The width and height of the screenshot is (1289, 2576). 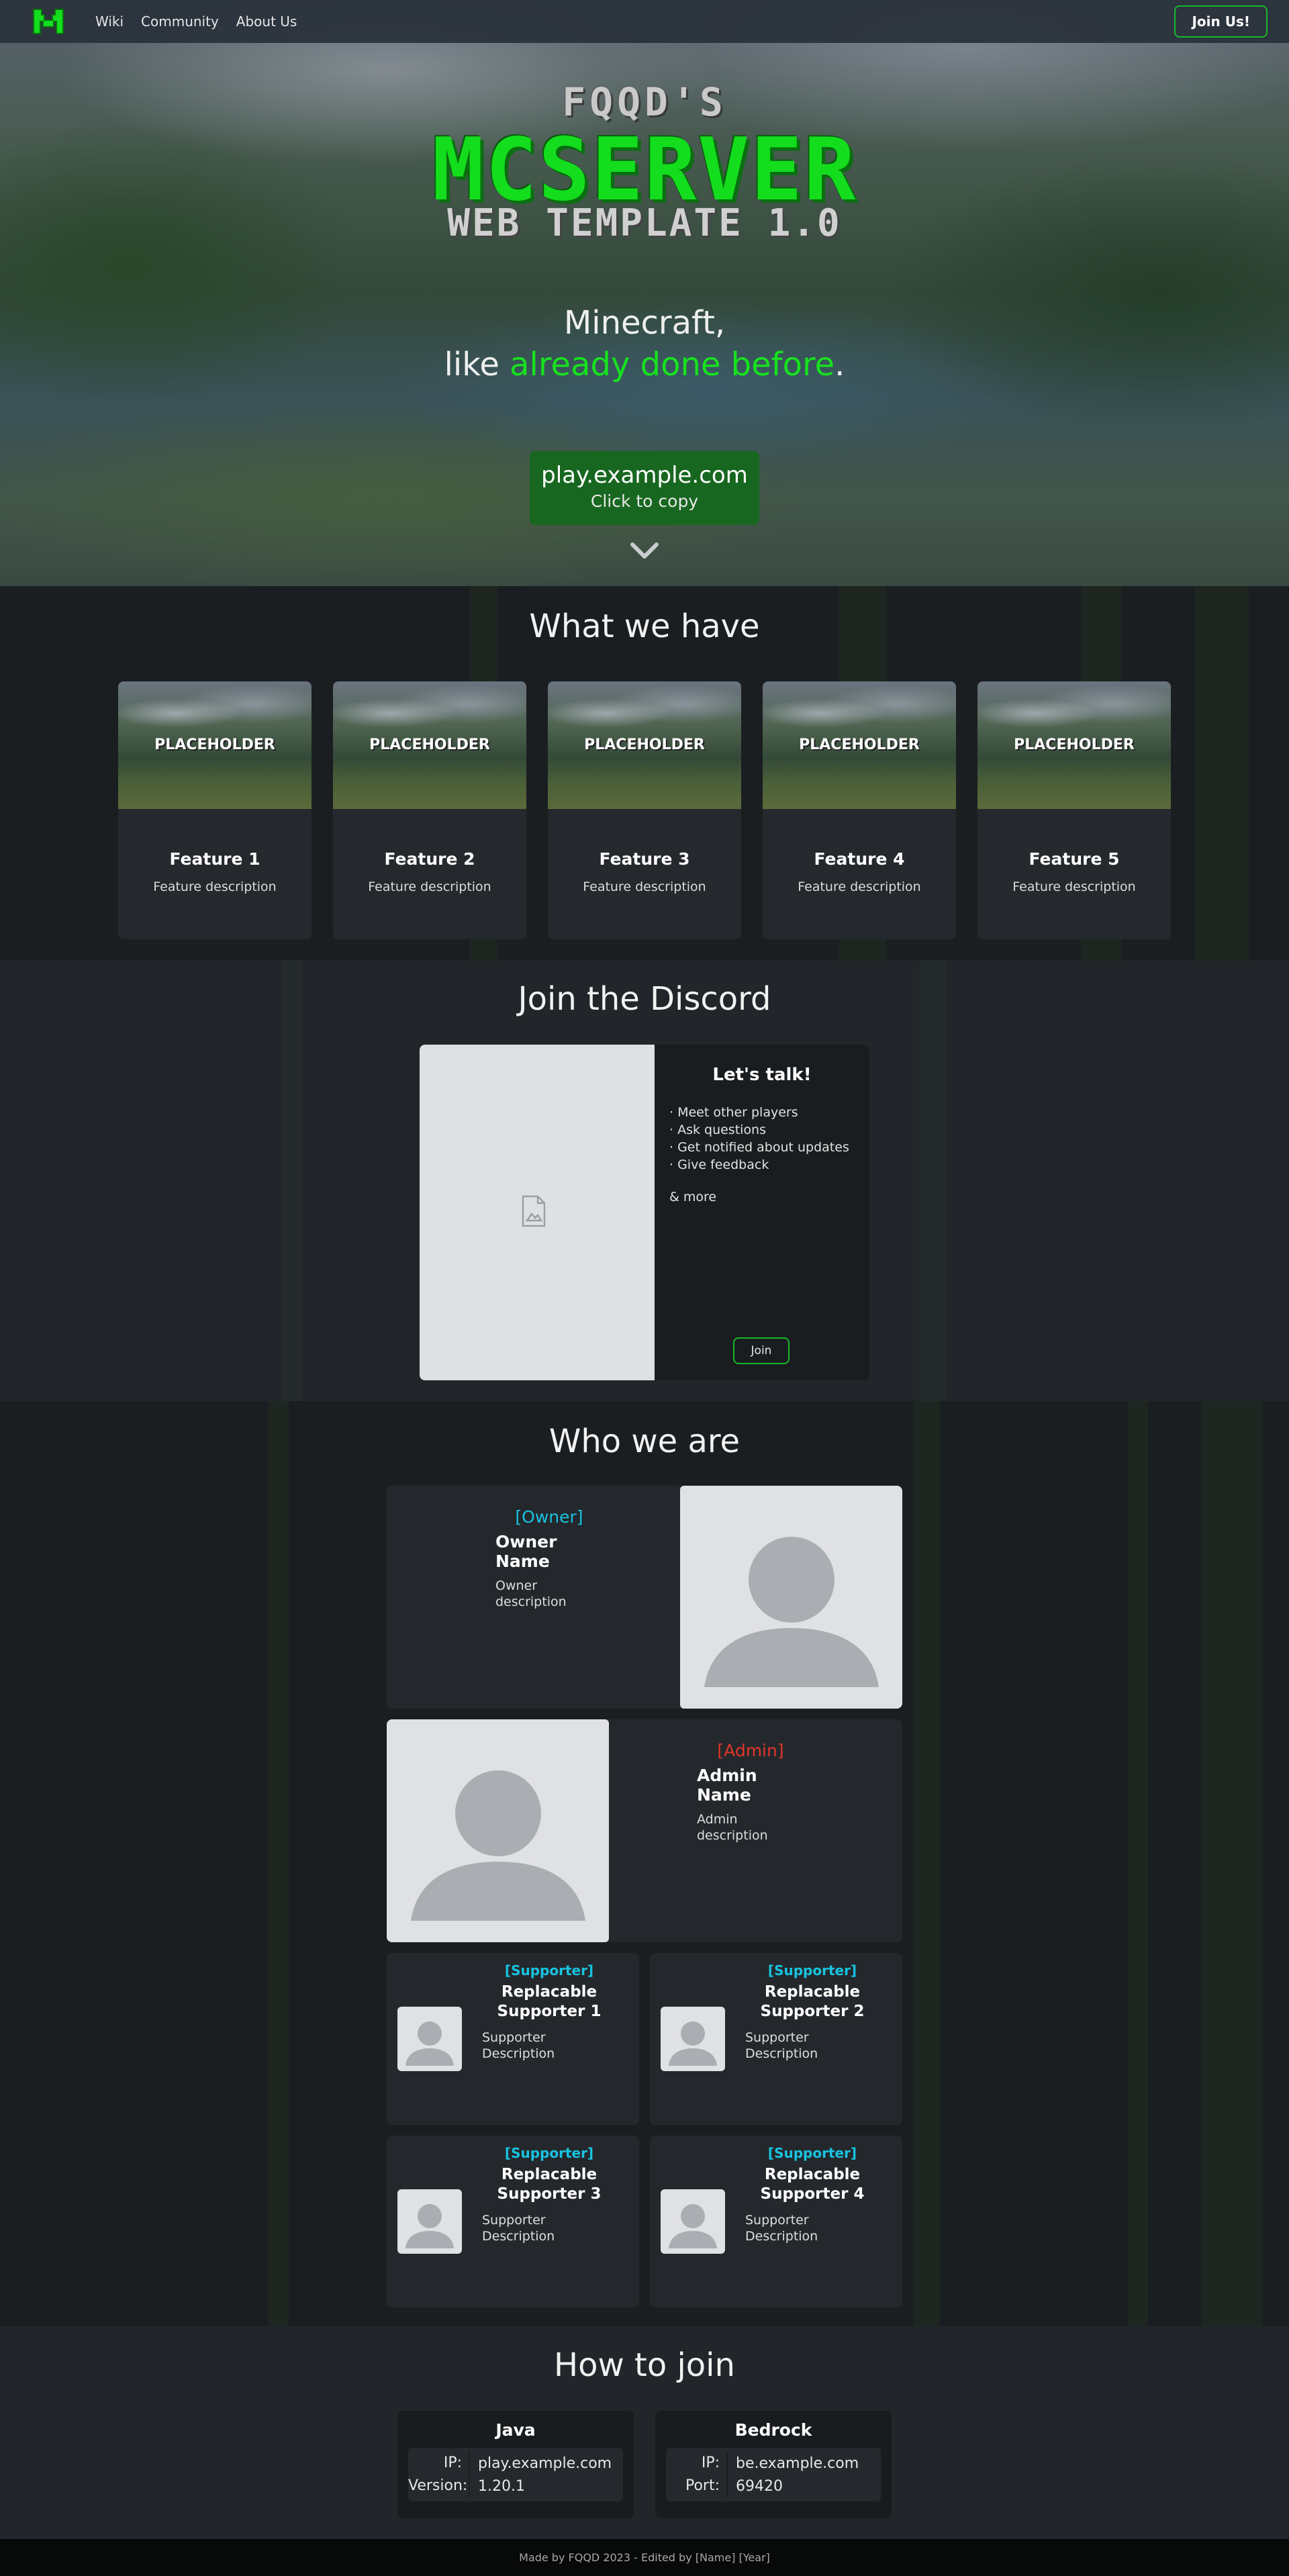 I want to click on supporter-name-line2: Supporter 2, so click(x=812, y=2011).